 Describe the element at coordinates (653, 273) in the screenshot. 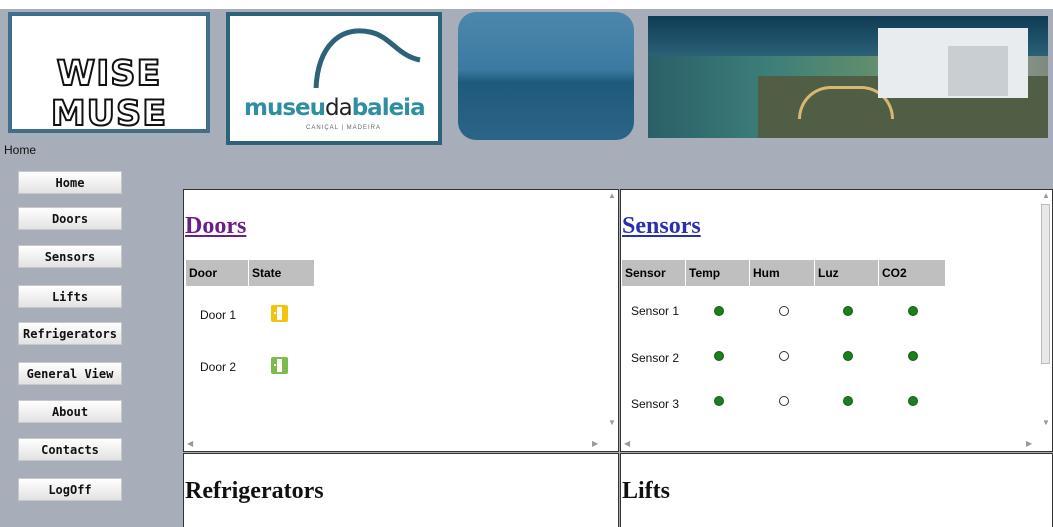

I see `sensors-header-sensor: Sensor` at that location.